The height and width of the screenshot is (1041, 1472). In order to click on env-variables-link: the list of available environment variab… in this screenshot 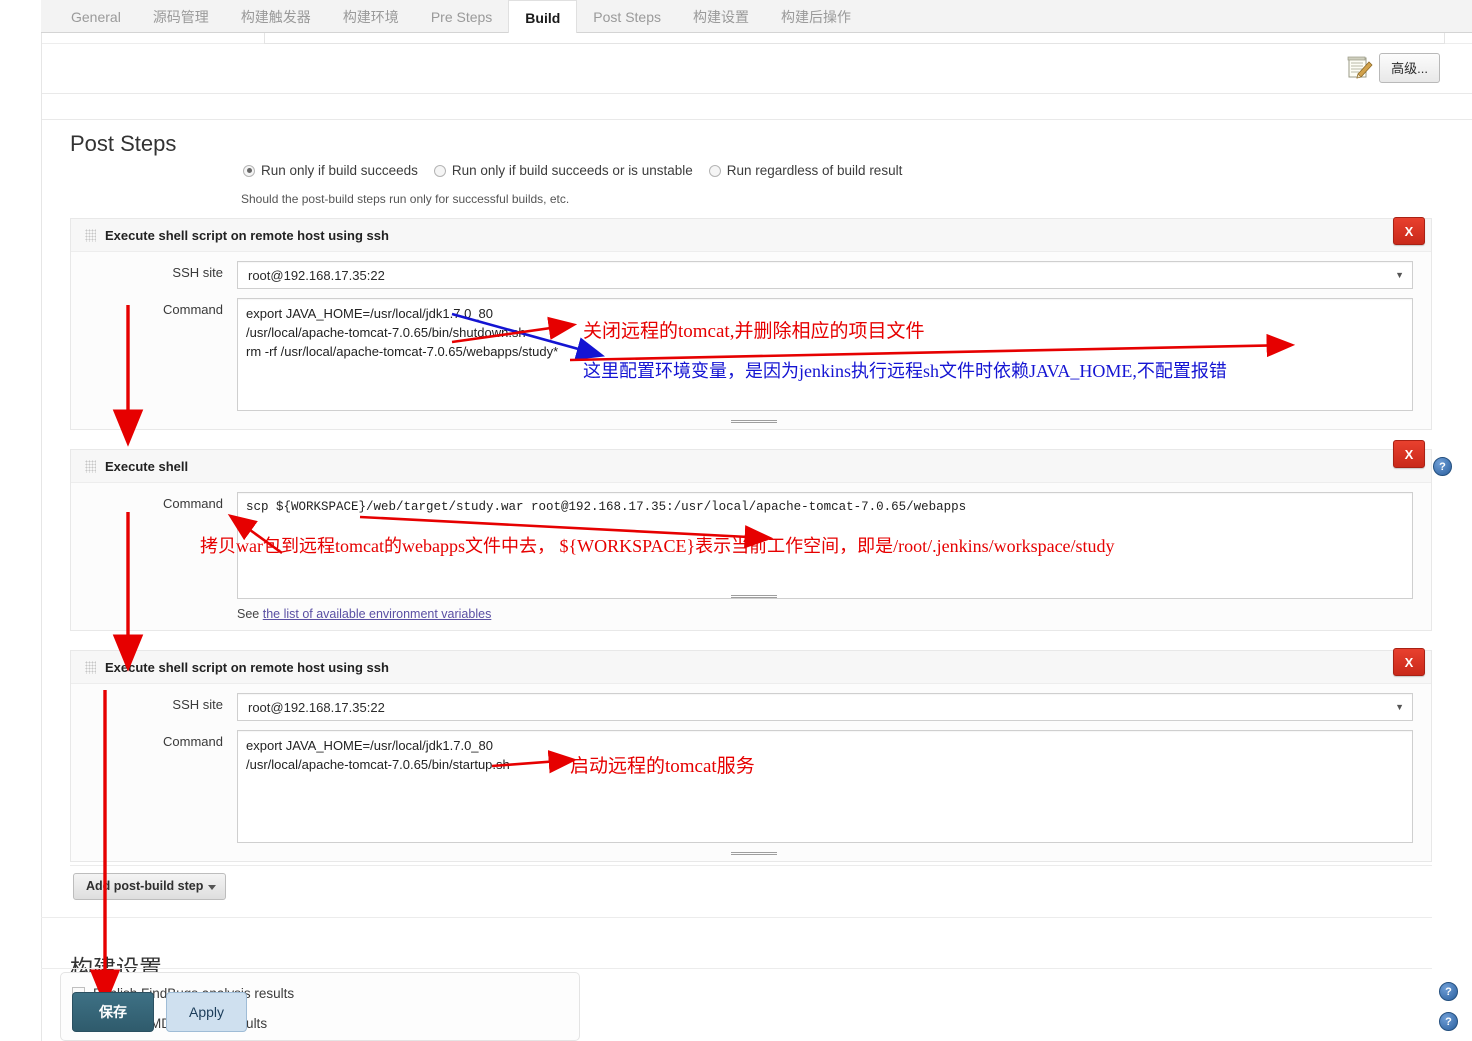, I will do `click(377, 614)`.